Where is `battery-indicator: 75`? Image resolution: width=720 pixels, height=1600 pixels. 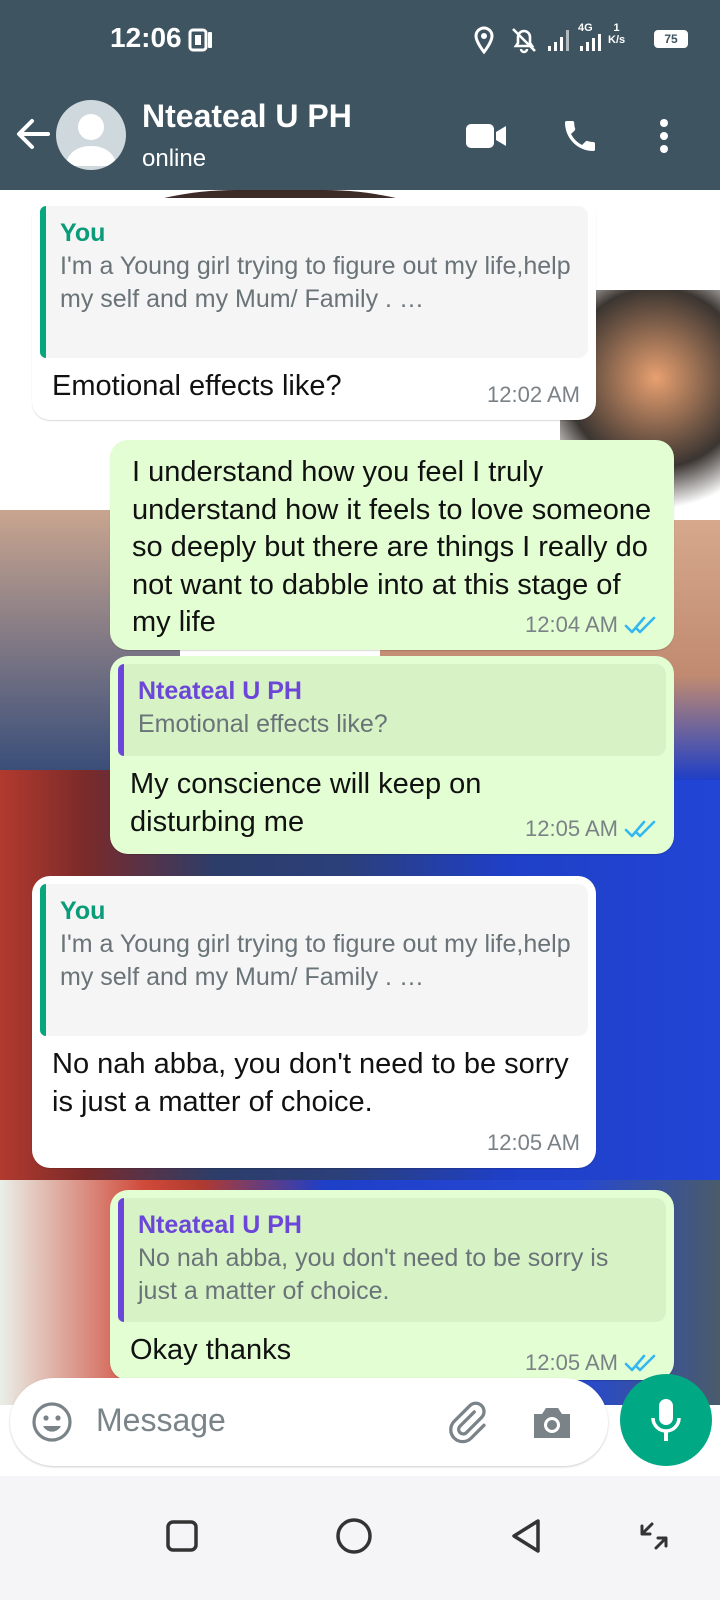 battery-indicator: 75 is located at coordinates (671, 39).